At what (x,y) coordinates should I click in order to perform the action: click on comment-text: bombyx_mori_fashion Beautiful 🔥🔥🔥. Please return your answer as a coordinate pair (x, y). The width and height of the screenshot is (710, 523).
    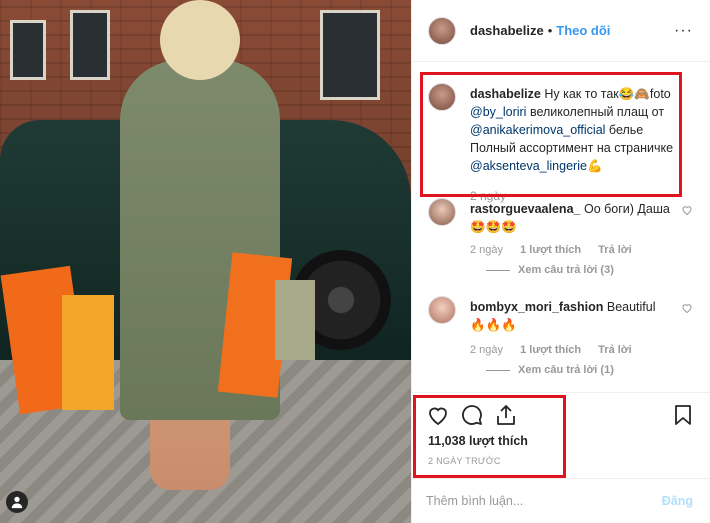
    Looking at the image, I should click on (570, 316).